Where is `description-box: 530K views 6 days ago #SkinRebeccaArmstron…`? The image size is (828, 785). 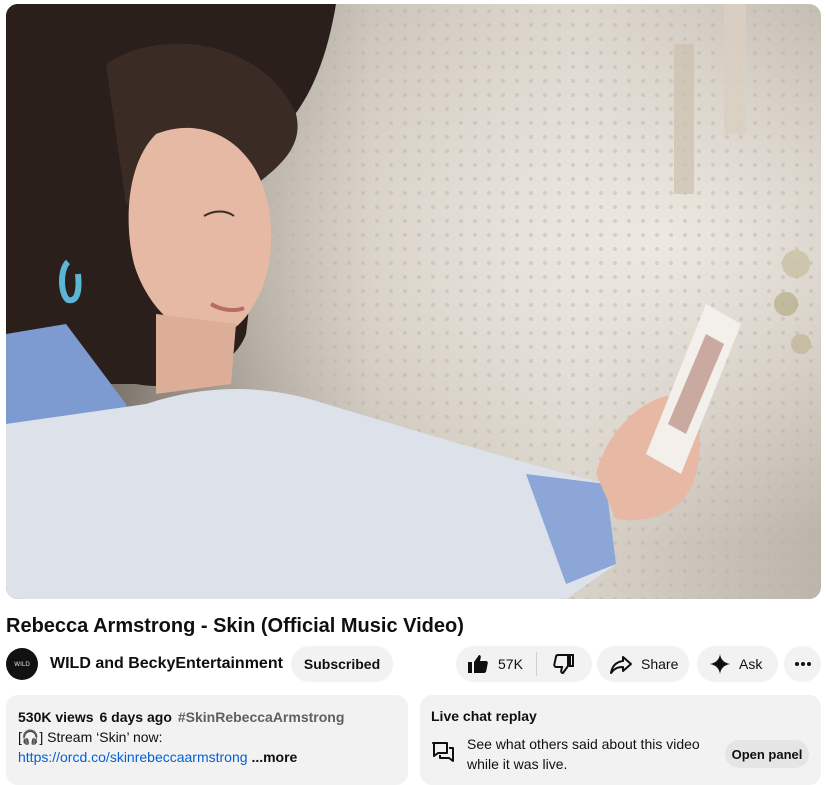 description-box: 530K views 6 days ago #SkinRebeccaArmstron… is located at coordinates (207, 740).